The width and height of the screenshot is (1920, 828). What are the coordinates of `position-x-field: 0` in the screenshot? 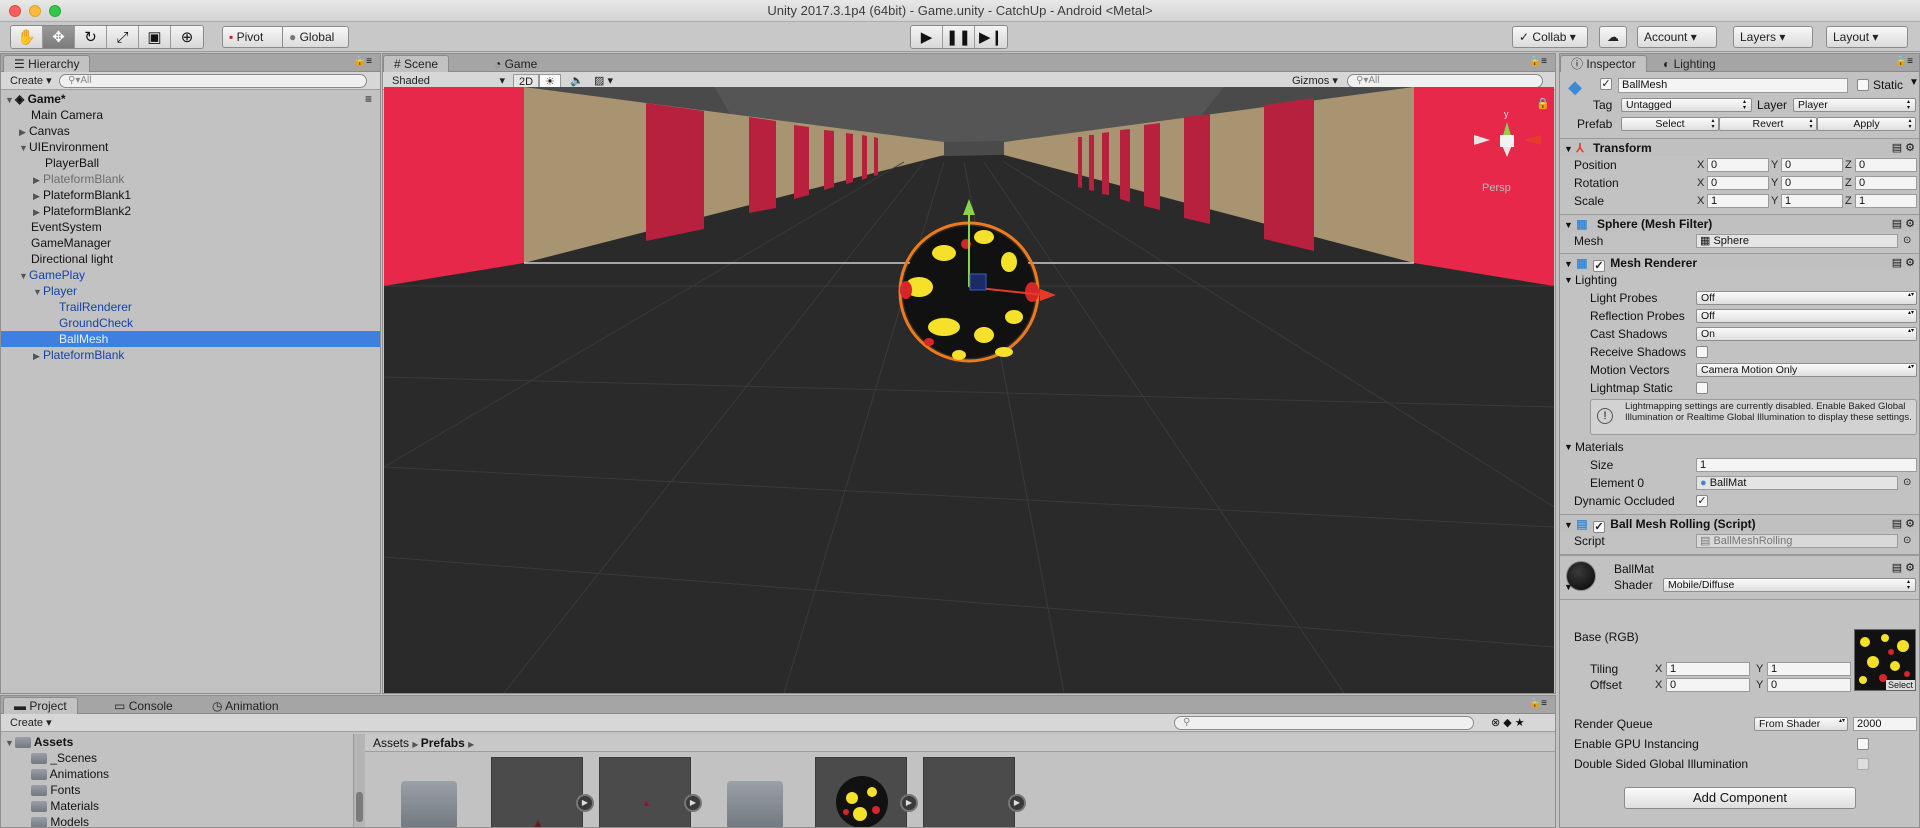 It's located at (1738, 165).